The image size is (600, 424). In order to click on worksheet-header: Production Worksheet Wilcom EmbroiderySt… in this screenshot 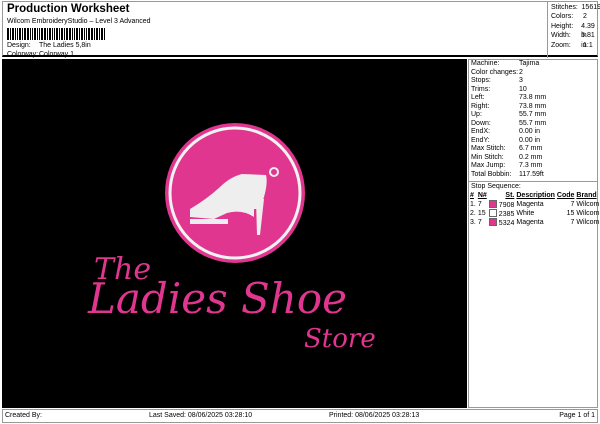, I will do `click(301, 29)`.